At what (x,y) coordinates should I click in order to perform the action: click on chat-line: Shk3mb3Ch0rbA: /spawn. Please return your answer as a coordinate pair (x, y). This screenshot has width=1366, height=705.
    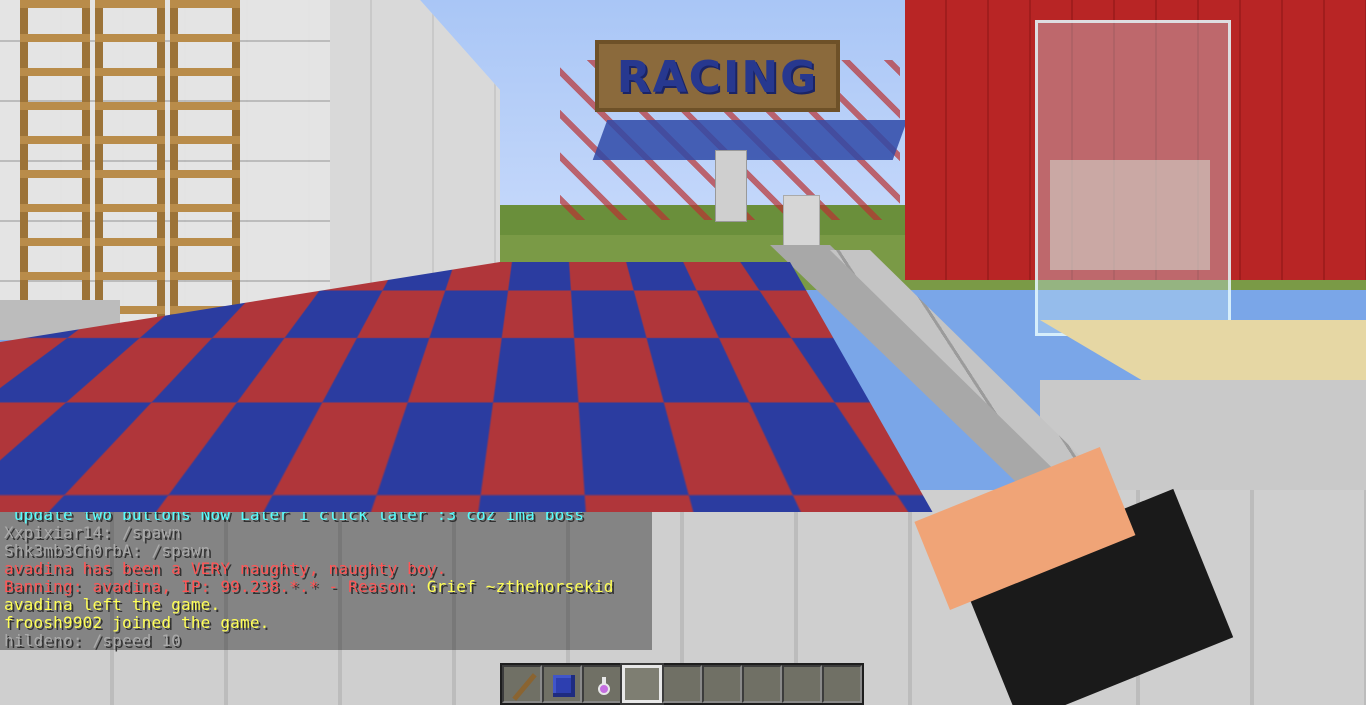
    Looking at the image, I should click on (107, 551).